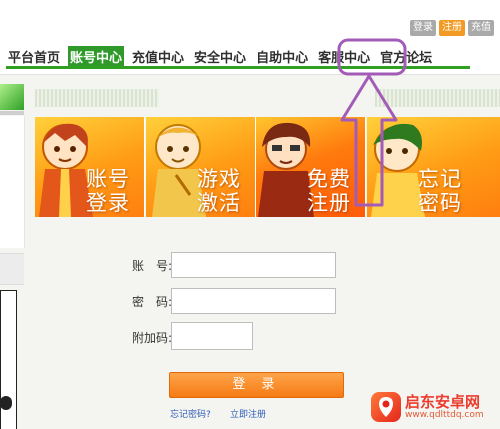 This screenshot has width=500, height=429. I want to click on tile-label: 账号 登录, so click(108, 191).